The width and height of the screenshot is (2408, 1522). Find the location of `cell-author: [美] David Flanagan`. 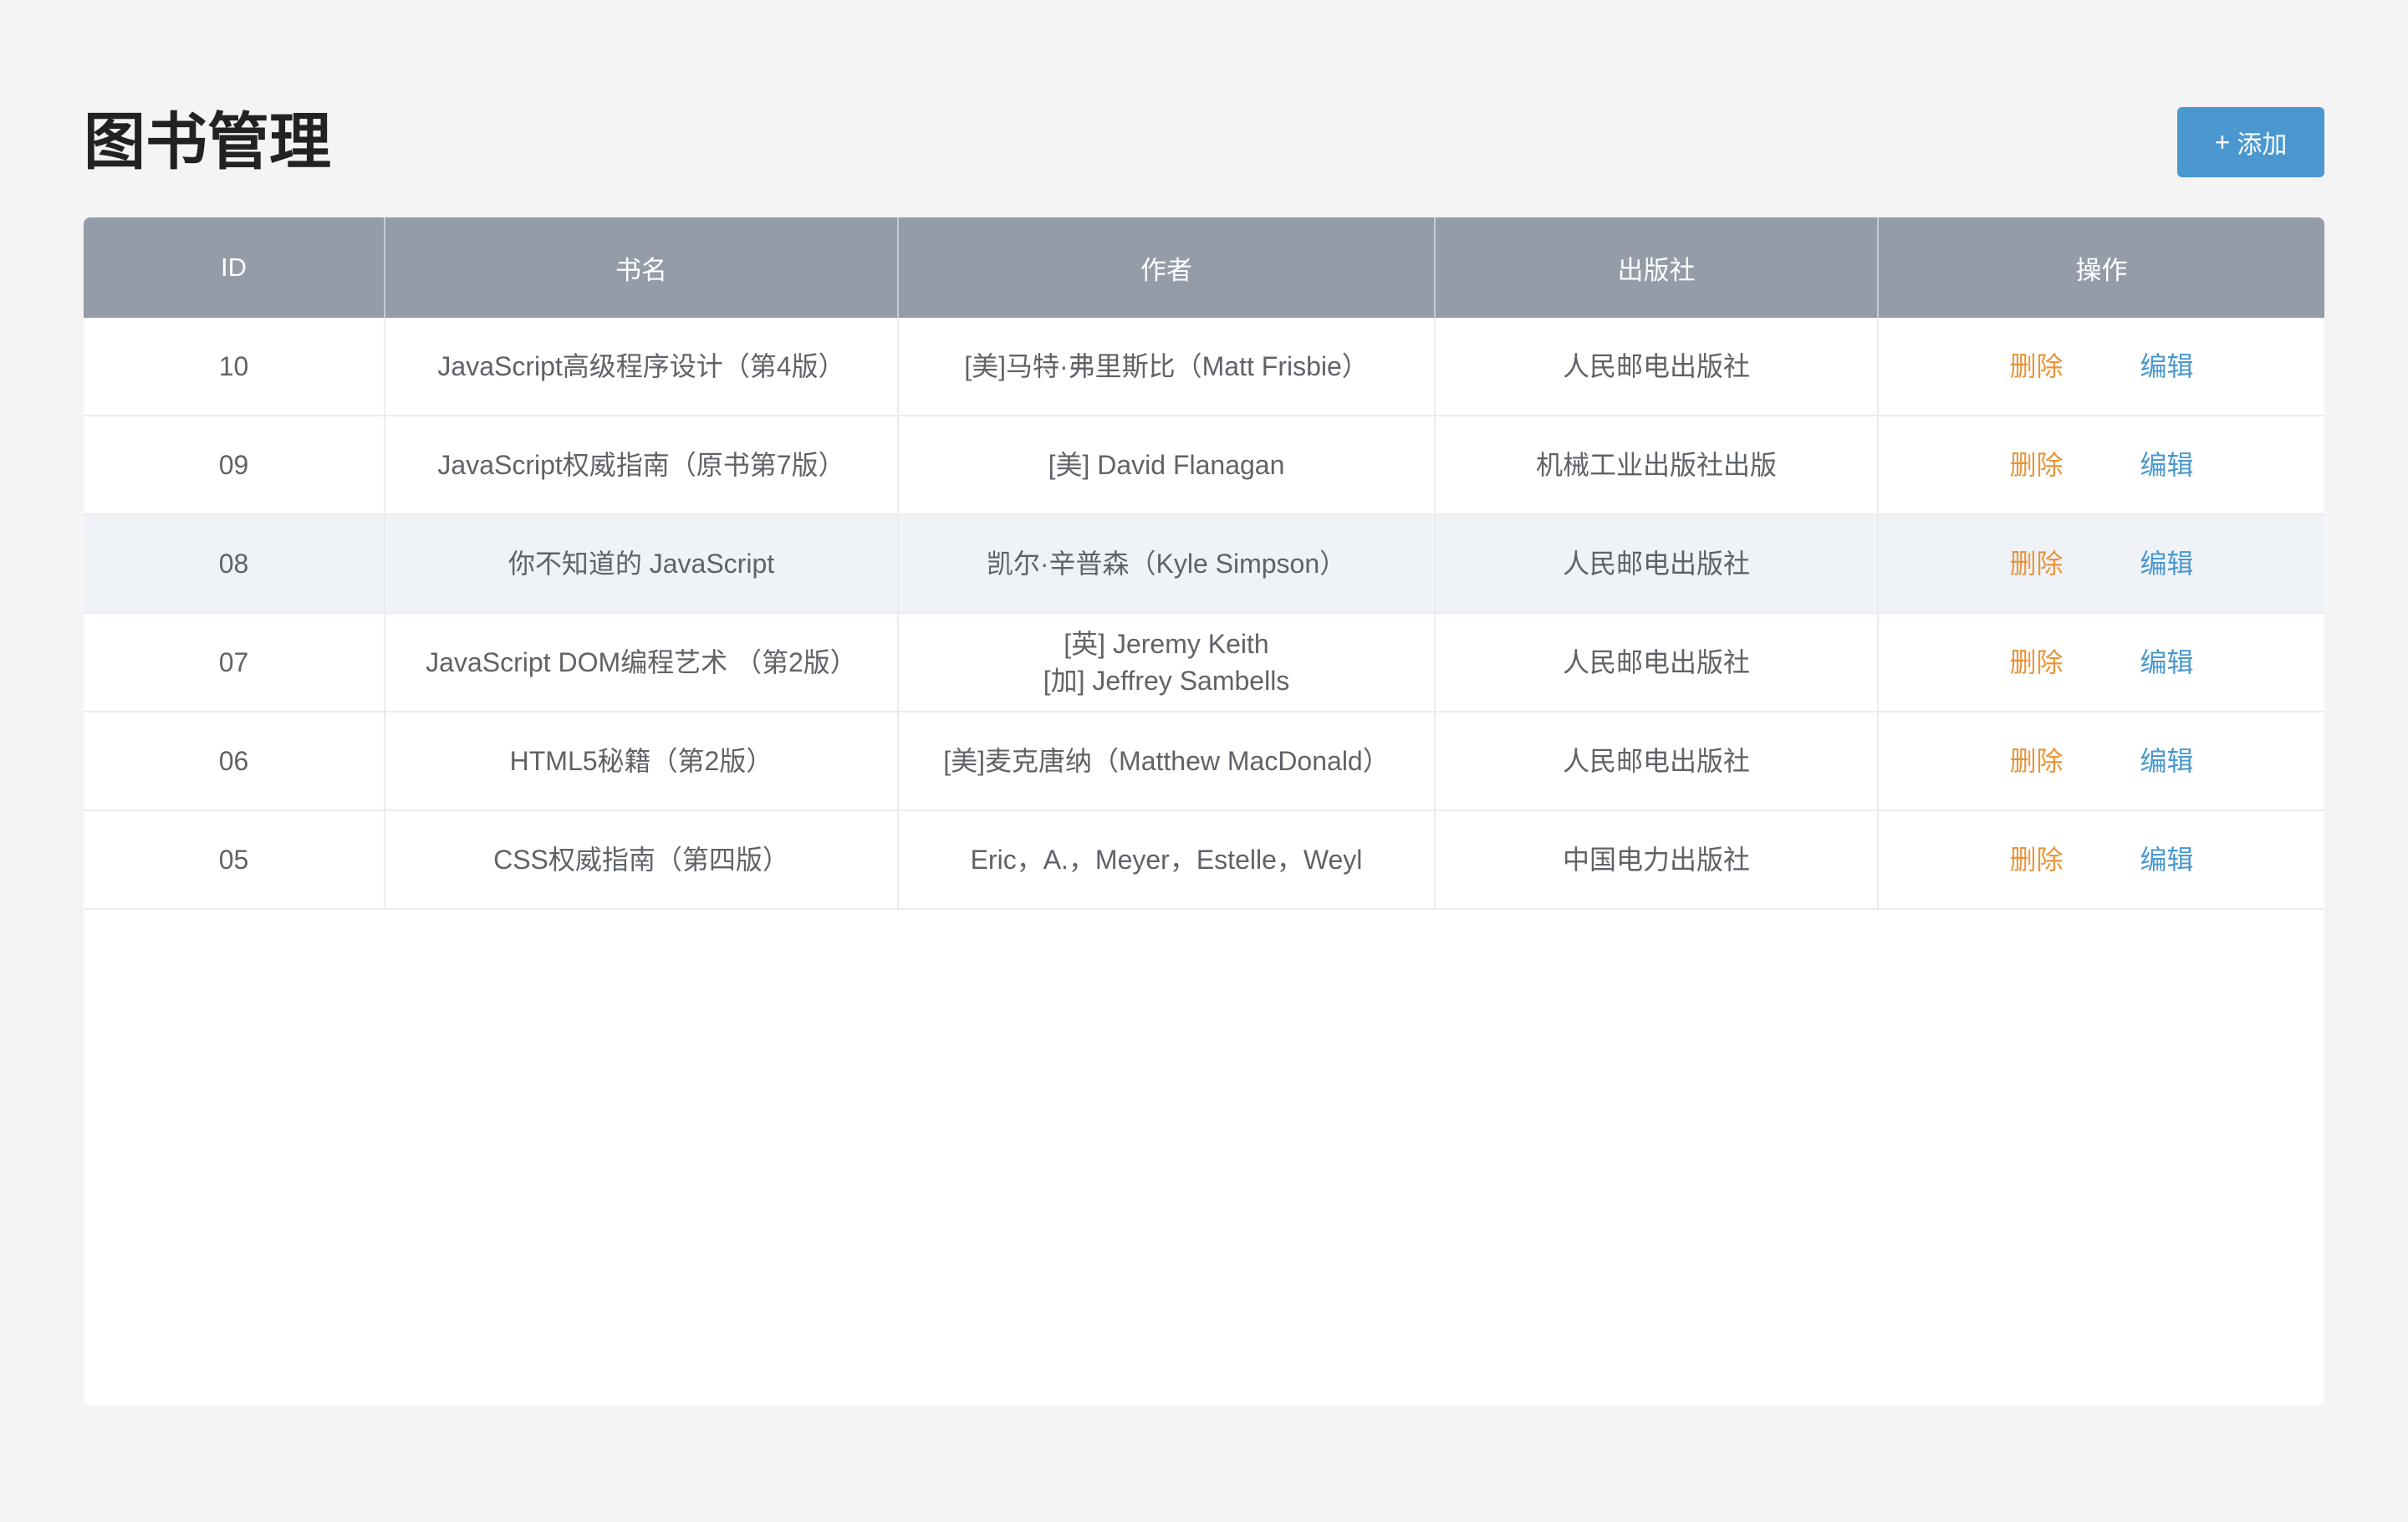

cell-author: [美] David Flanagan is located at coordinates (1167, 465).